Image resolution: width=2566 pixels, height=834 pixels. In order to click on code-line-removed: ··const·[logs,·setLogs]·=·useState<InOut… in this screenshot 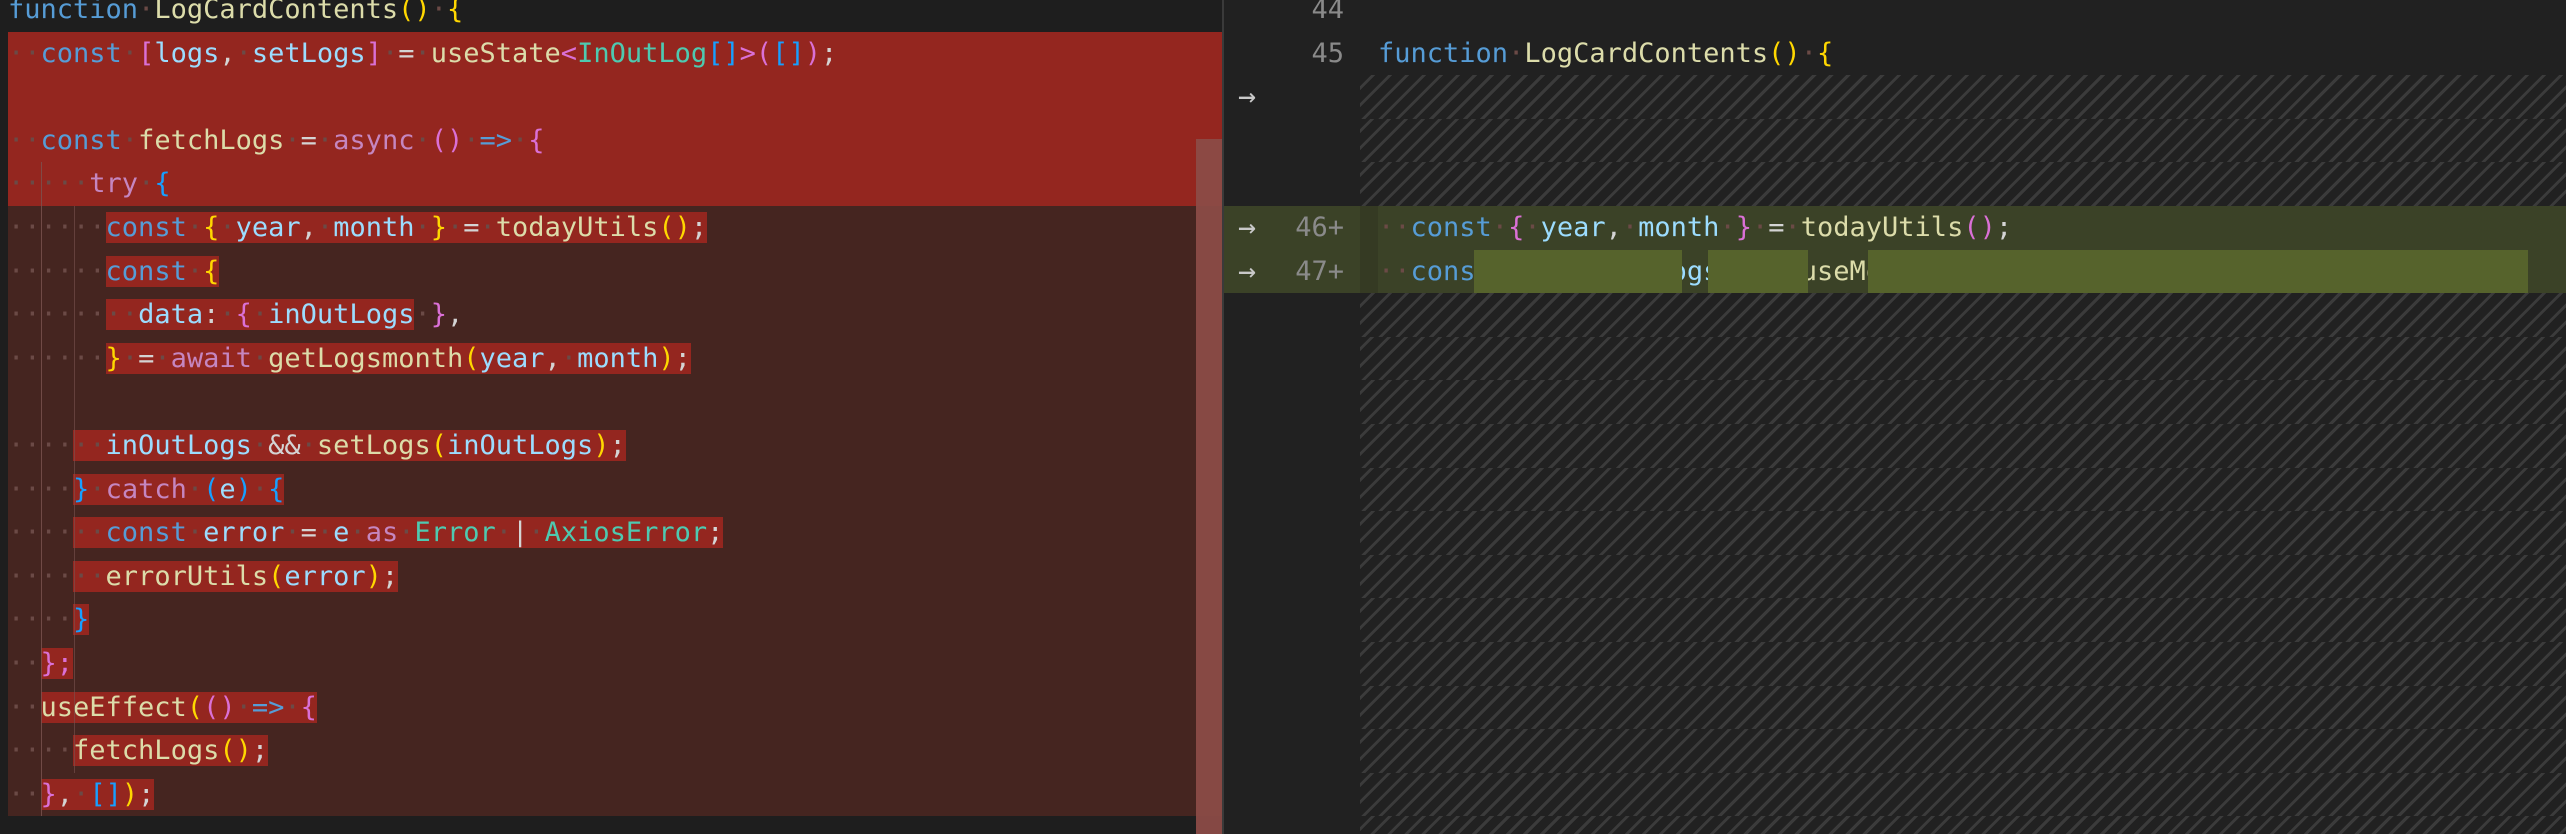, I will do `click(612, 53)`.